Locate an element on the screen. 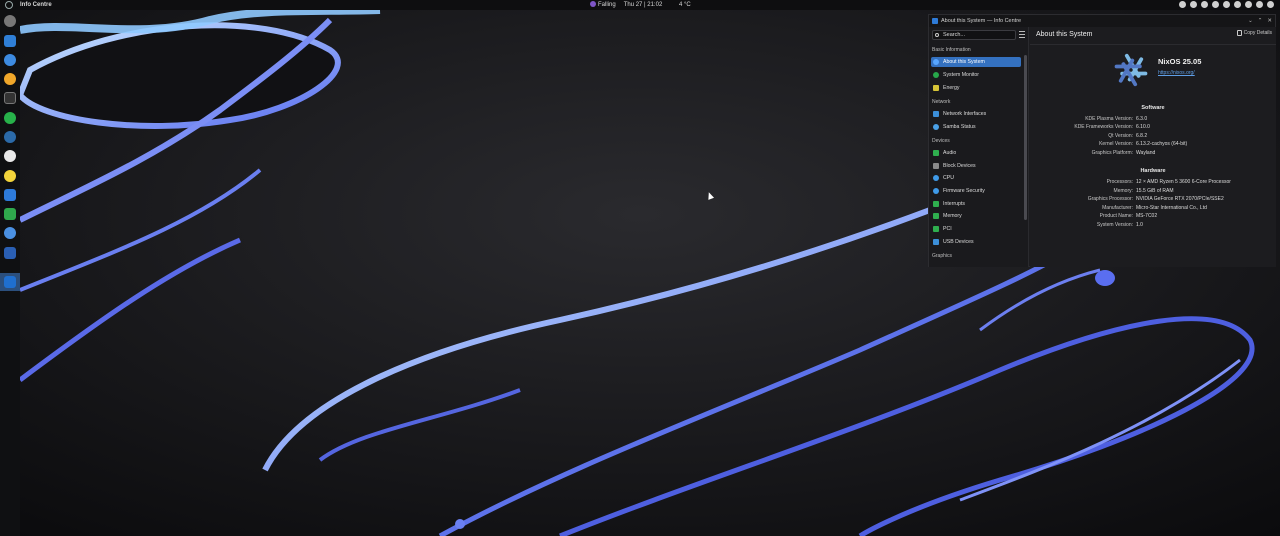 Image resolution: width=1280 pixels, height=536 pixels. pci-icon is located at coordinates (936, 229).